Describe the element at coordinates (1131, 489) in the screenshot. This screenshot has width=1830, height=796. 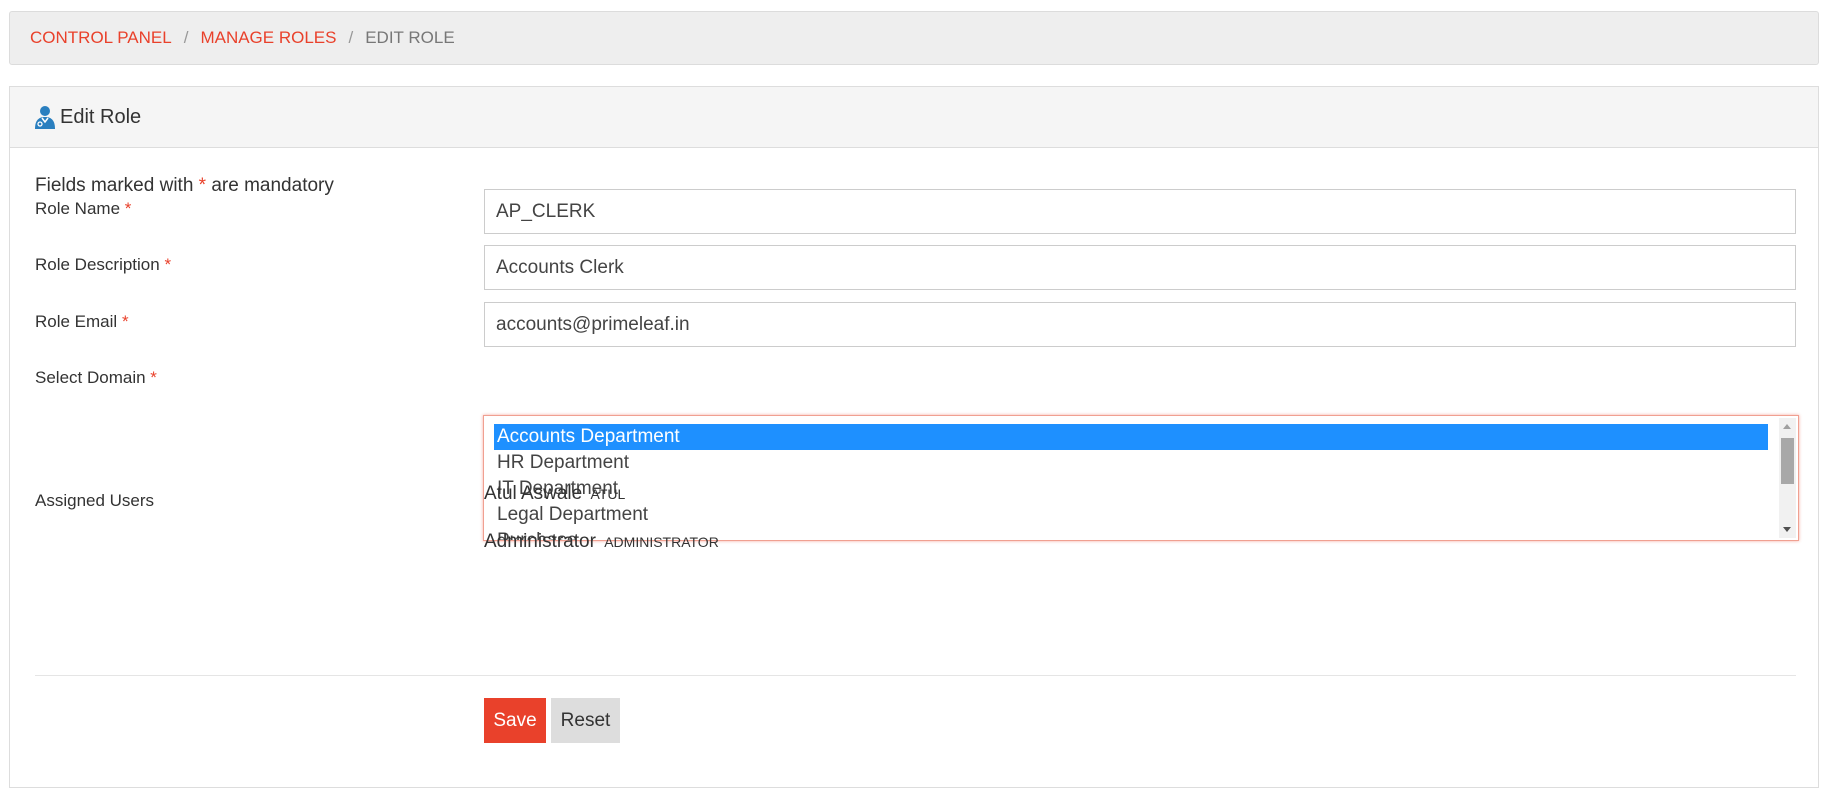
I see `domain-option: IT Department` at that location.